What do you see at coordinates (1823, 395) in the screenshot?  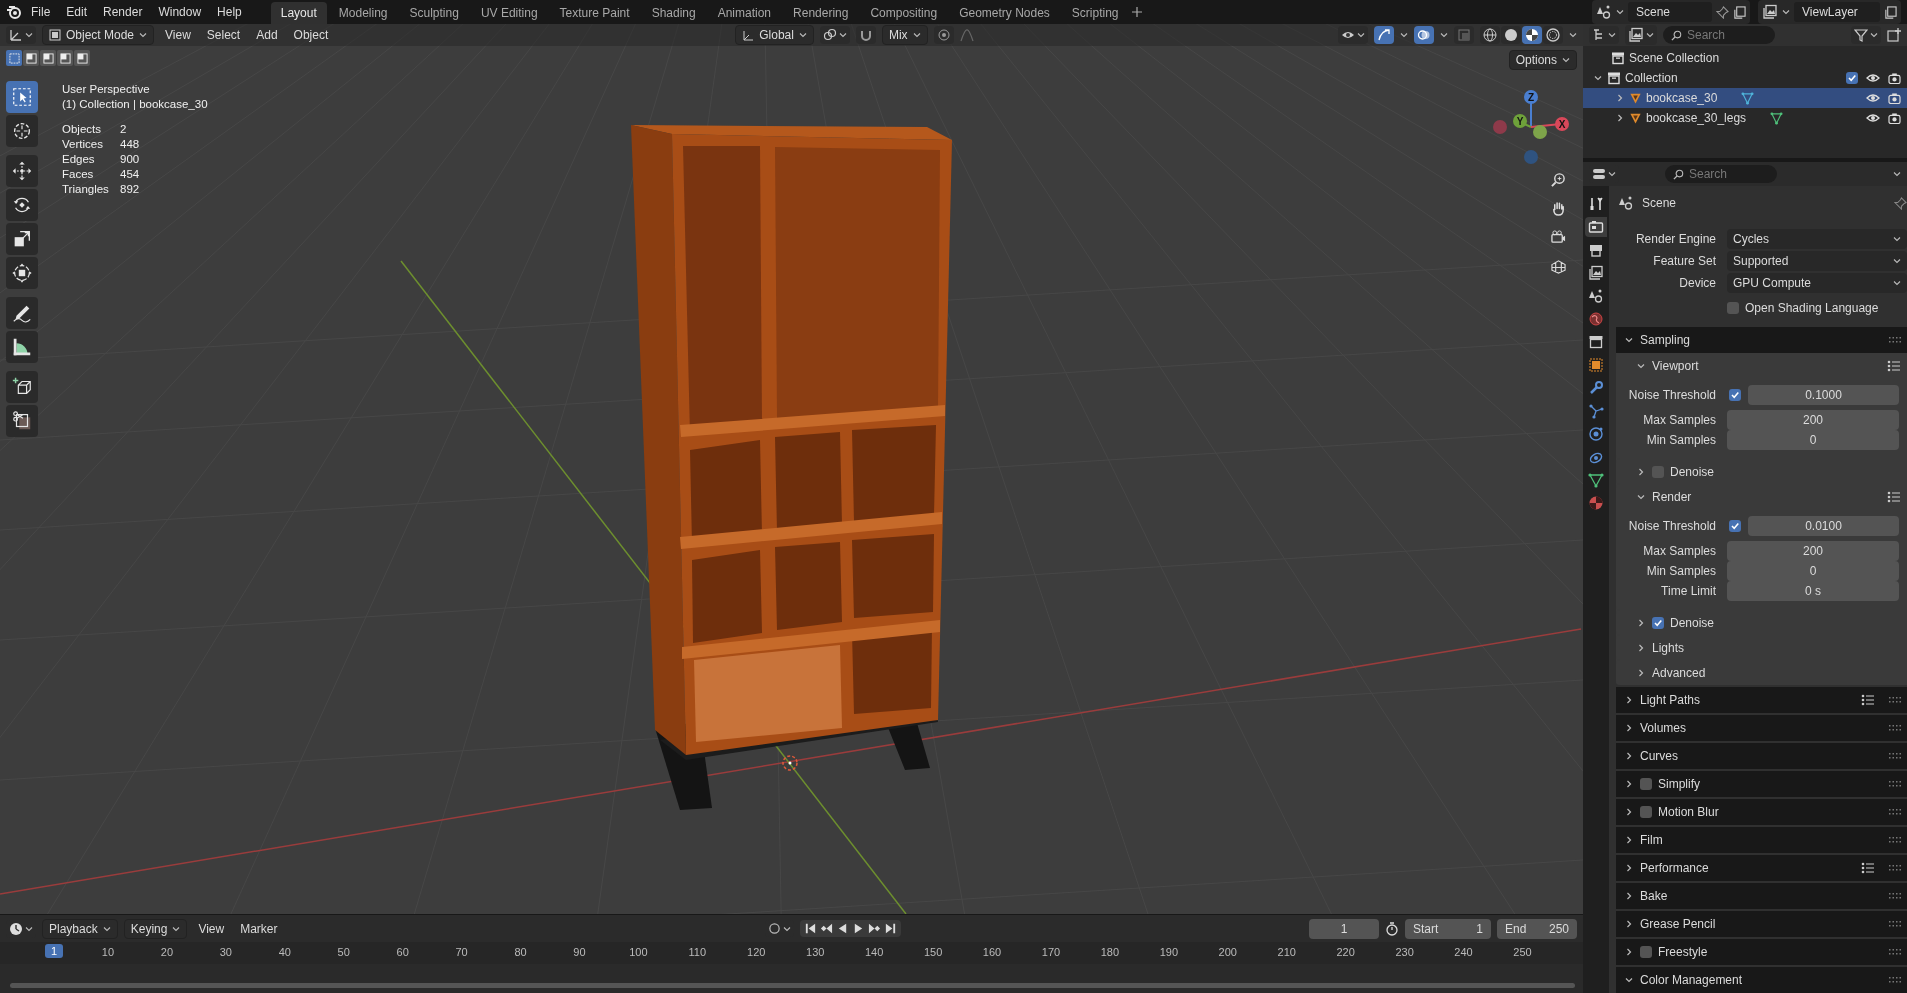 I see `number-field: 0.1000` at bounding box center [1823, 395].